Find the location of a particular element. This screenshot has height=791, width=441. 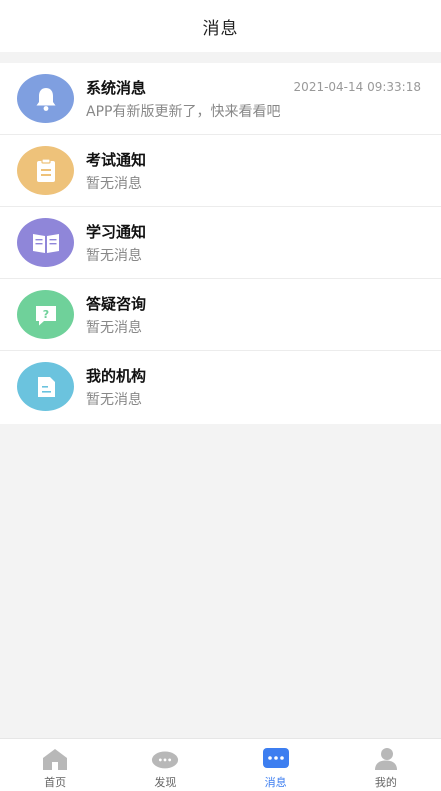

message-title: 答疑咨询 is located at coordinates (116, 304).